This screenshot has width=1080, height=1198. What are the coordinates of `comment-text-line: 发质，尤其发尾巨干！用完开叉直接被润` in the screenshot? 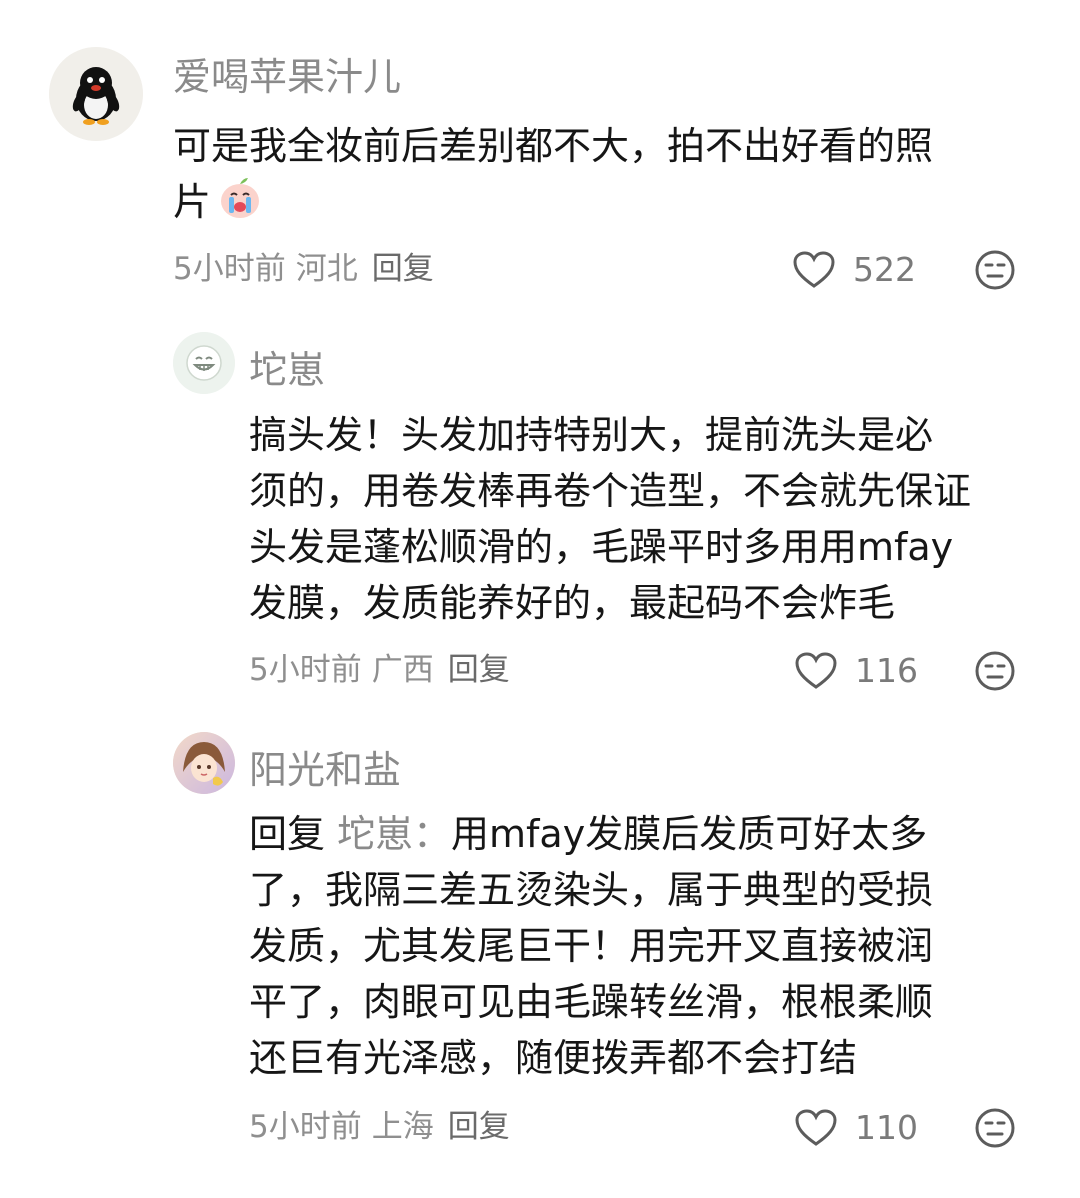 It's located at (591, 946).